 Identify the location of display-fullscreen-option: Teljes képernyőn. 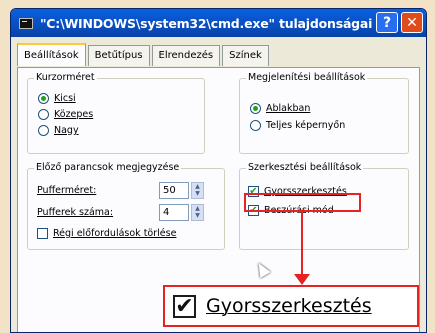
(297, 125).